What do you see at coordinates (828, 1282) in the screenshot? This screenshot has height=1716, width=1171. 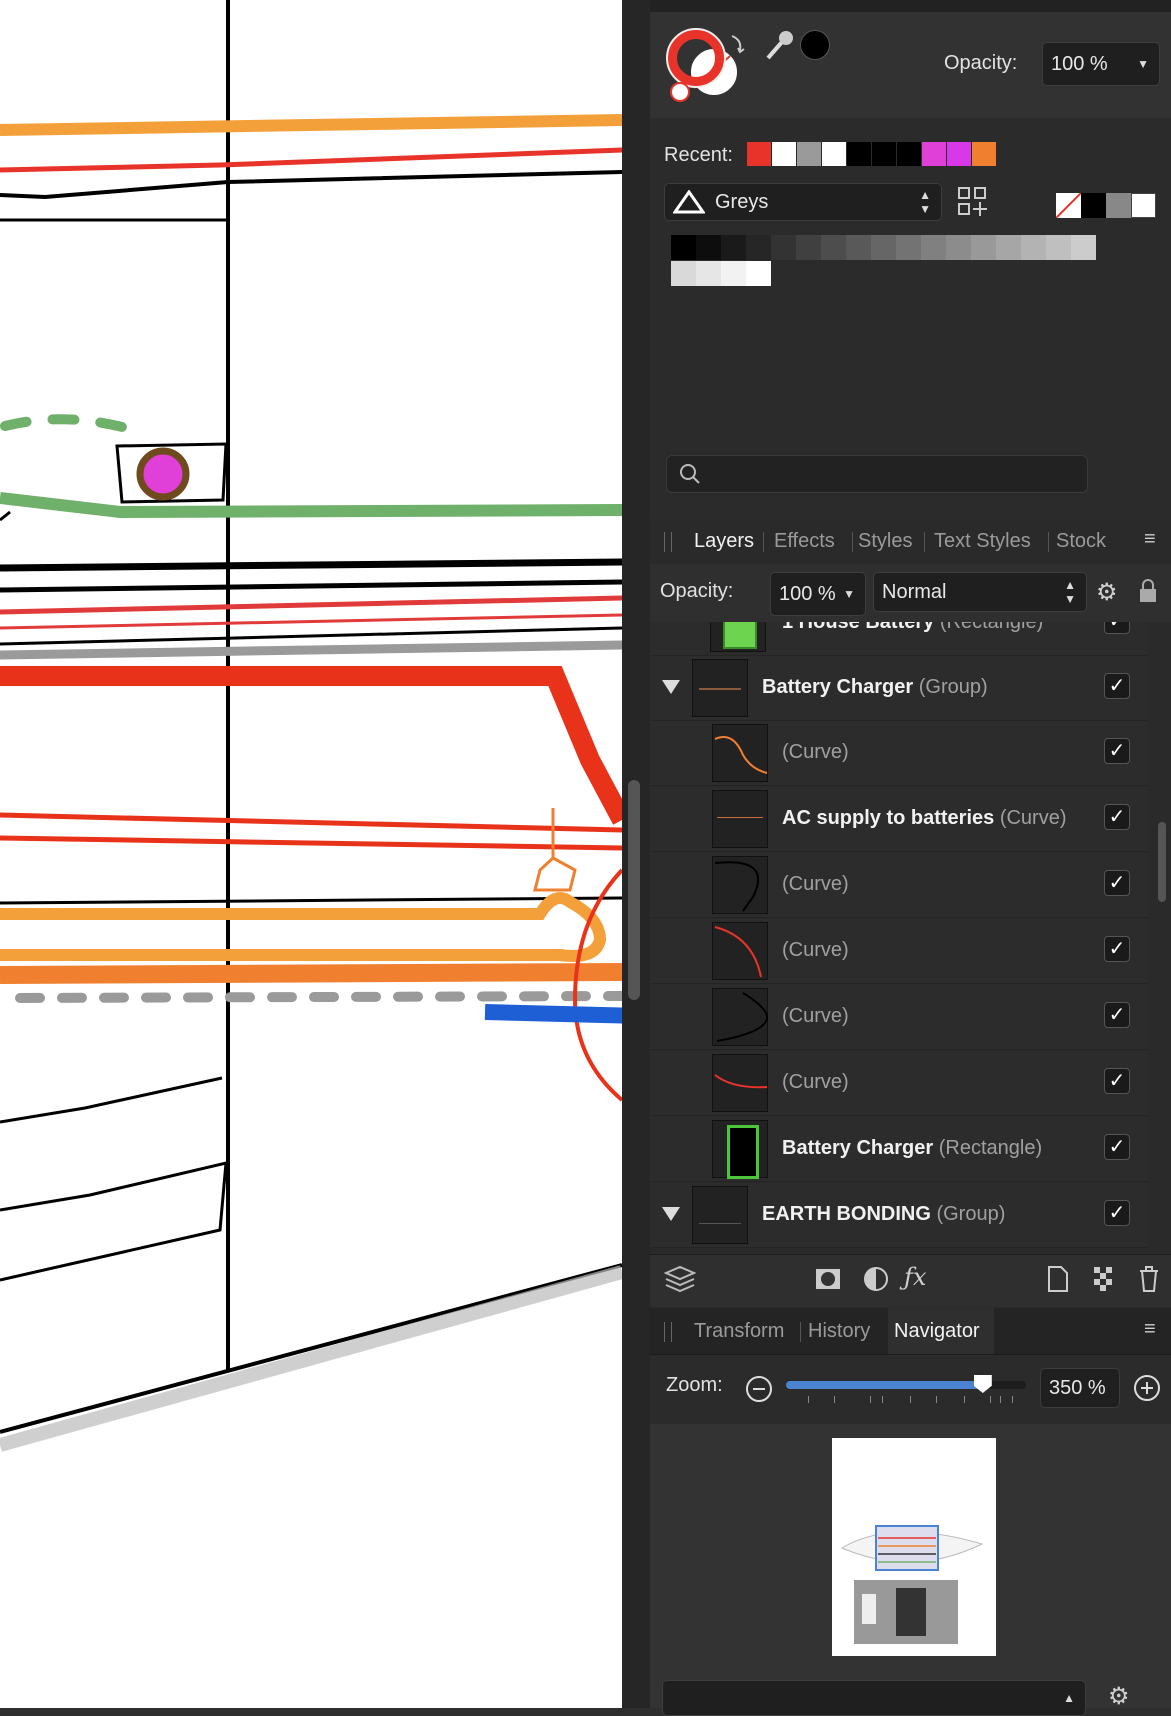 I see `mask-icon` at bounding box center [828, 1282].